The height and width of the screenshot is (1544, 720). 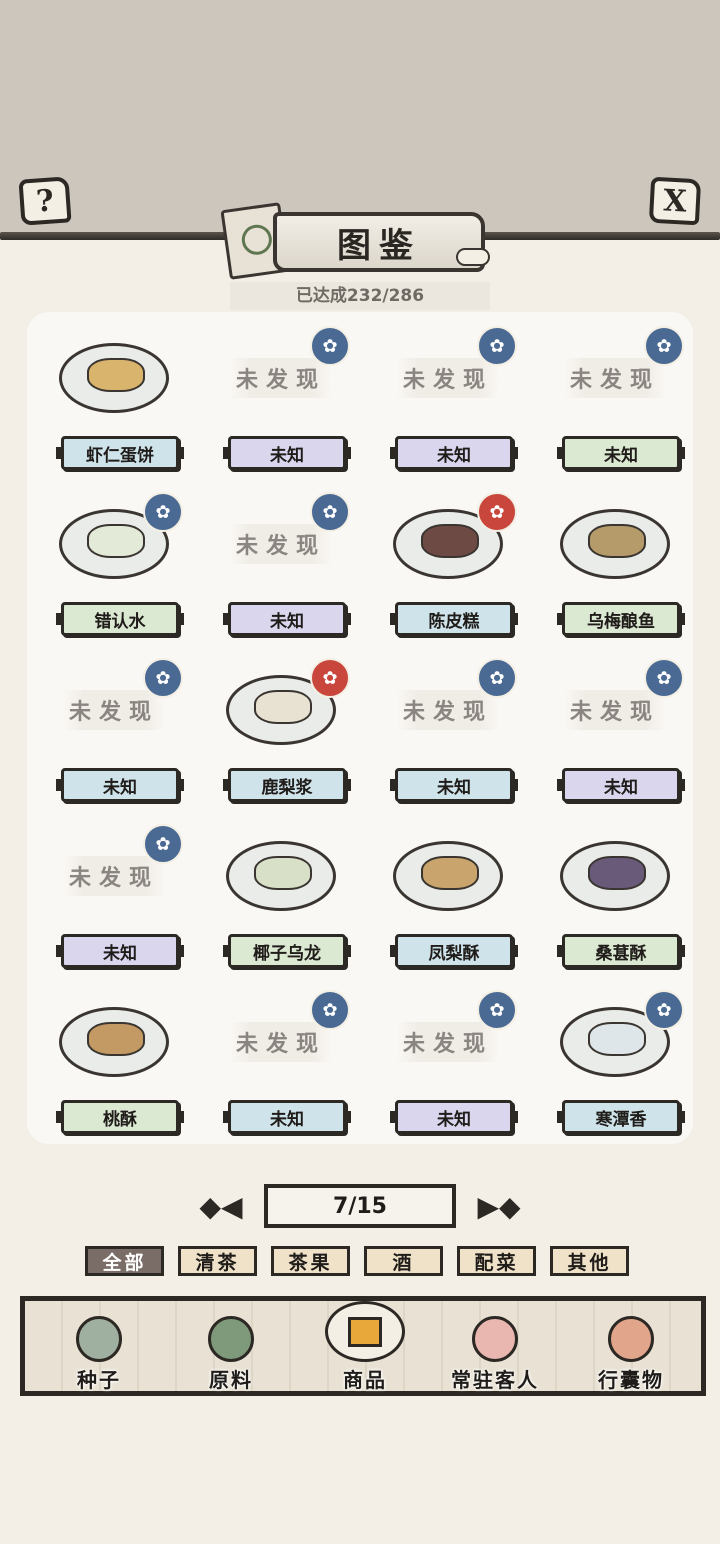 What do you see at coordinates (231, 1380) in the screenshot?
I see `nav-label: 原料` at bounding box center [231, 1380].